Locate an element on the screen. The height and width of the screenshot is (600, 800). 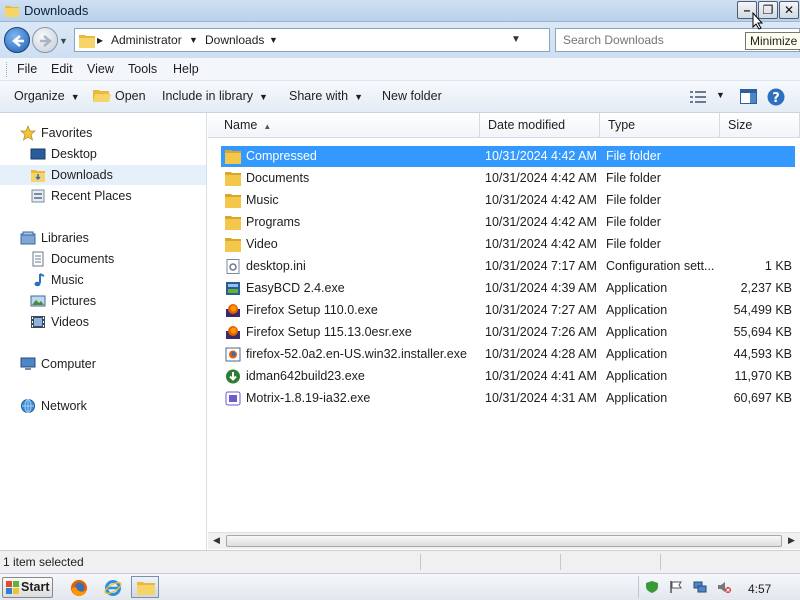
include-in-library-button: Include in library ▼ is located at coordinates (215, 96).